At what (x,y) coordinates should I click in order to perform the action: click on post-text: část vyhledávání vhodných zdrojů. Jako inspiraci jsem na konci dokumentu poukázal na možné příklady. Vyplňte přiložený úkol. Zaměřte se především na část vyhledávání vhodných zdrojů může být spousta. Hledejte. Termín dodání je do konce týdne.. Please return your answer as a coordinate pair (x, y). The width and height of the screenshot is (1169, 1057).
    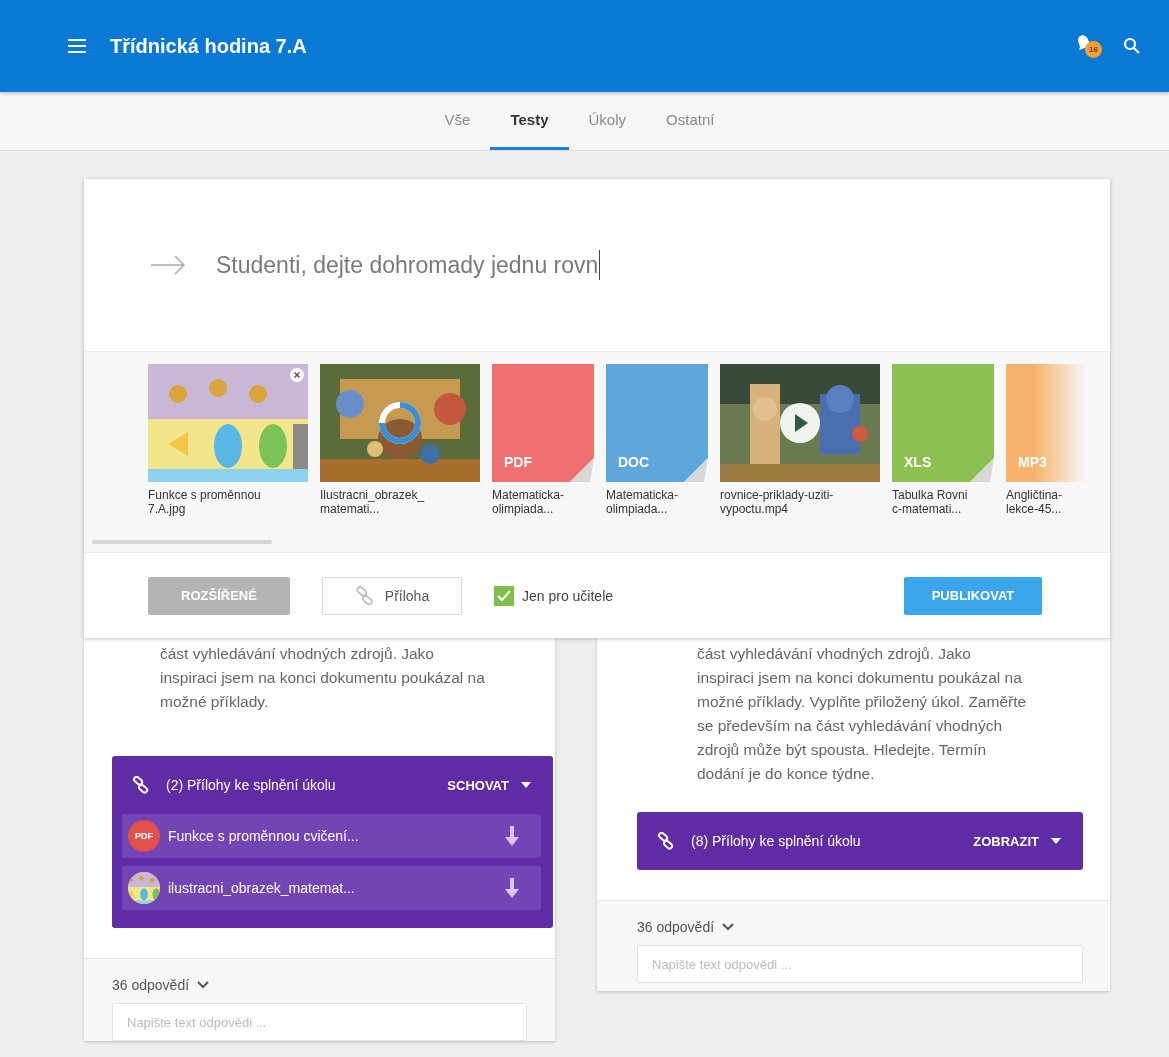
    Looking at the image, I should click on (862, 714).